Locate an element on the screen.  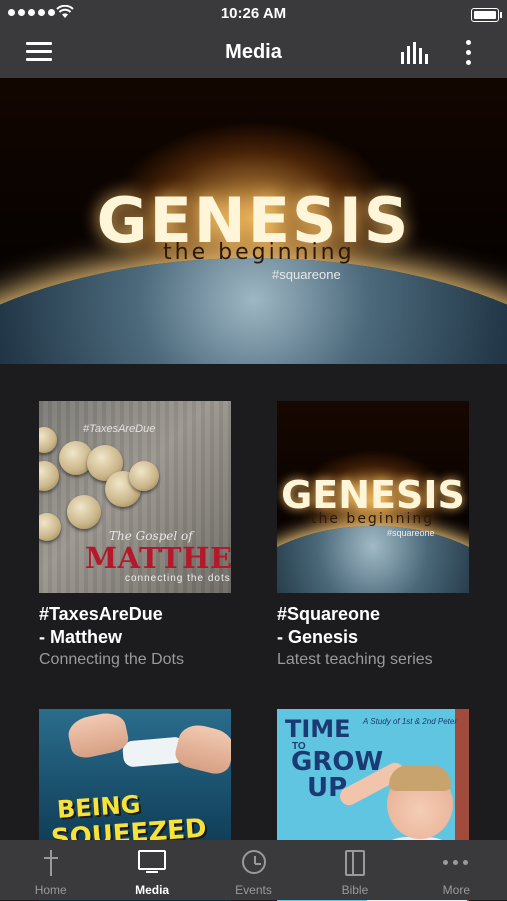
art-subtitle: the beginning is located at coordinates (373, 519).